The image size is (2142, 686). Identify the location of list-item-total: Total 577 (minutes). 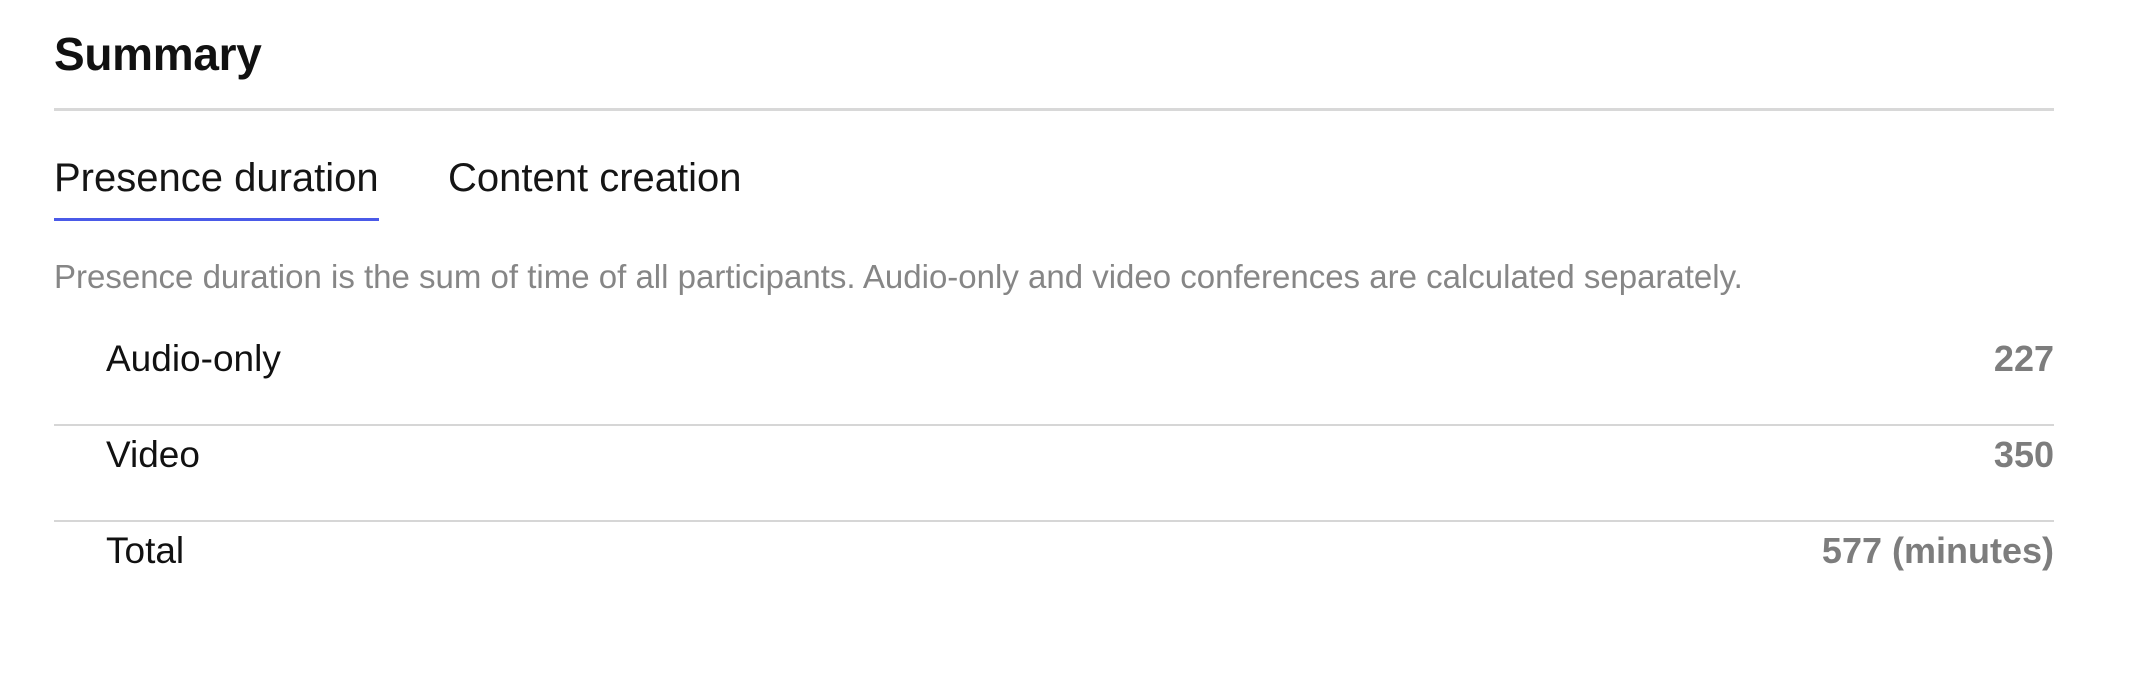
(1054, 570).